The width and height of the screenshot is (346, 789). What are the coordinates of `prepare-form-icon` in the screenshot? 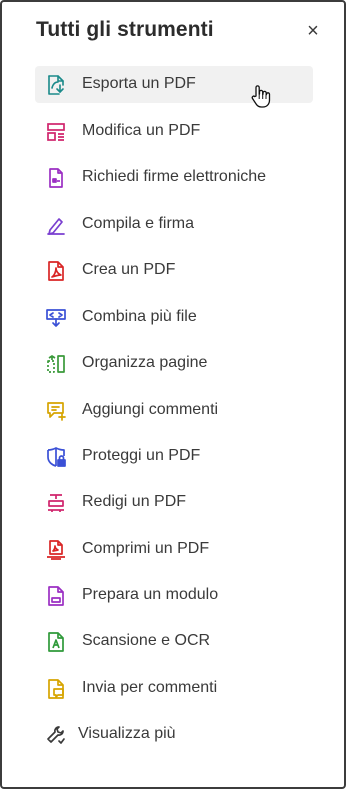 It's located at (56, 596).